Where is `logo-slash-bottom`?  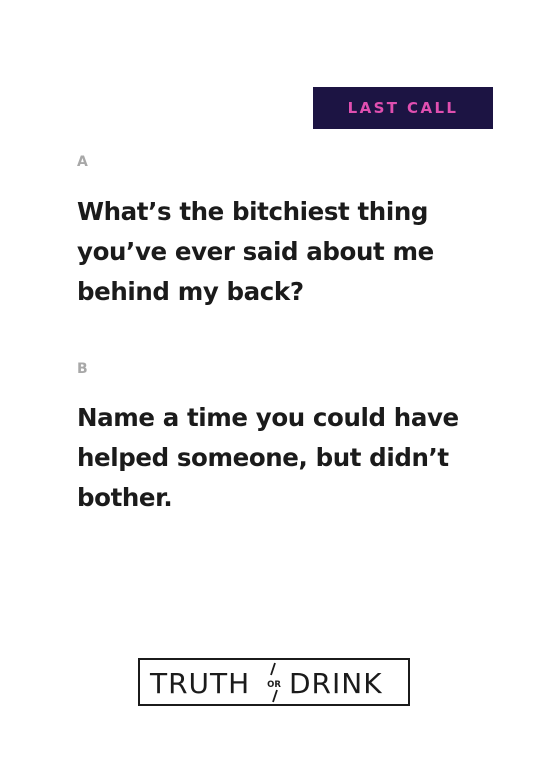 logo-slash-bottom is located at coordinates (275, 696).